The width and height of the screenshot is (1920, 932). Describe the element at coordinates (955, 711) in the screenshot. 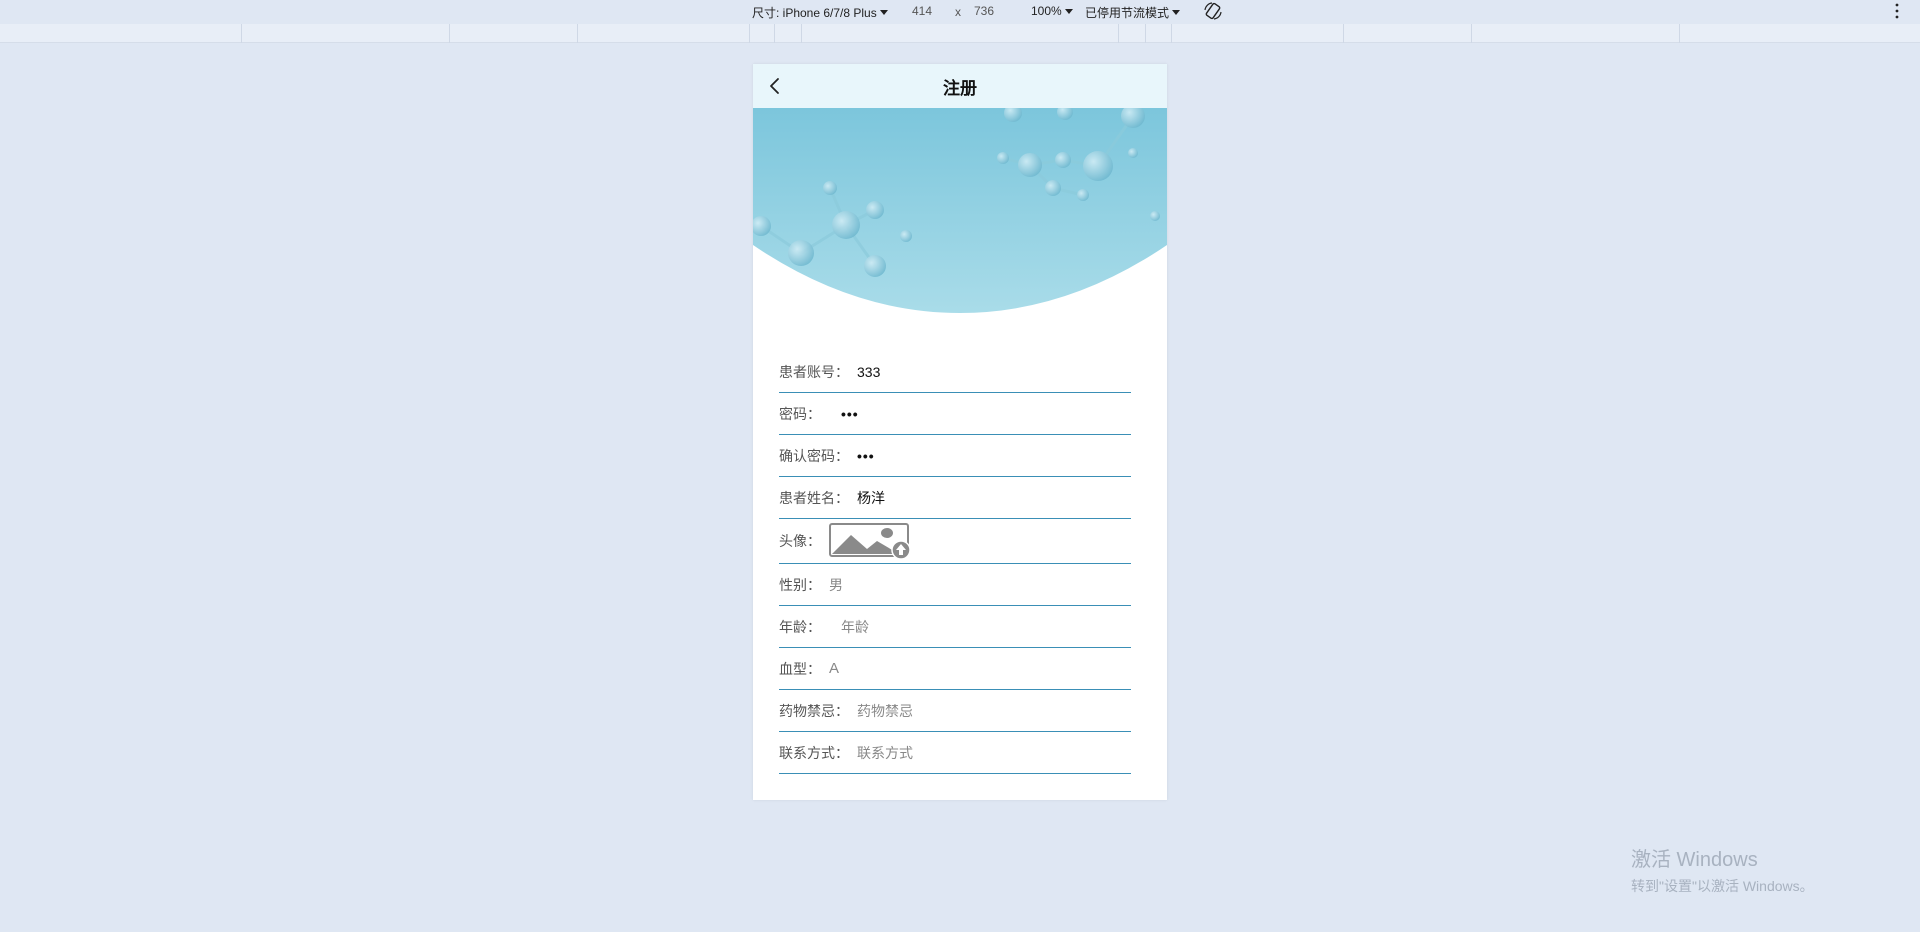

I see `allergy-field: 药物禁忌： 药物禁忌` at that location.